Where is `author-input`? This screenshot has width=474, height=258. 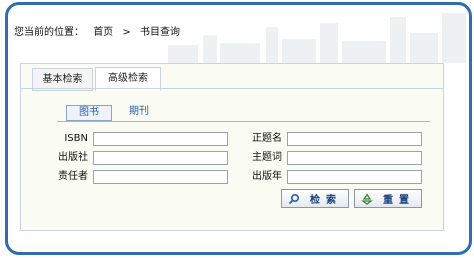 author-input is located at coordinates (160, 177).